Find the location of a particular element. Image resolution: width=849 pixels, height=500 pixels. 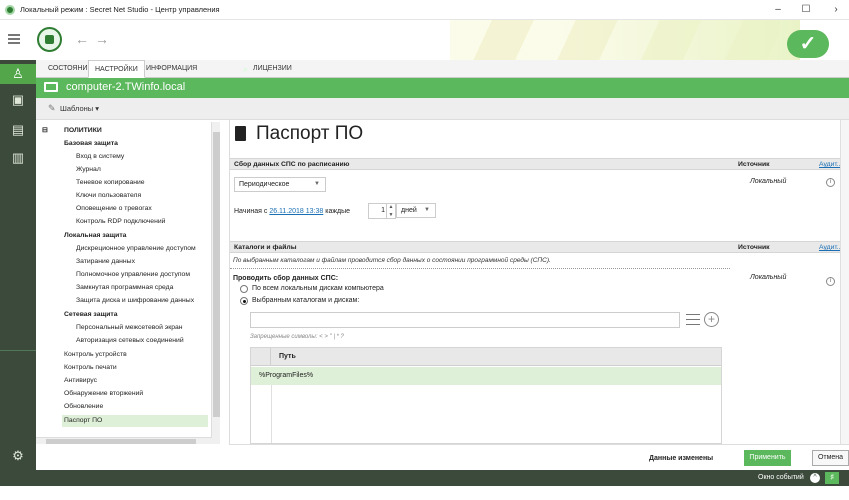

cancel-button: Отмена is located at coordinates (830, 458).